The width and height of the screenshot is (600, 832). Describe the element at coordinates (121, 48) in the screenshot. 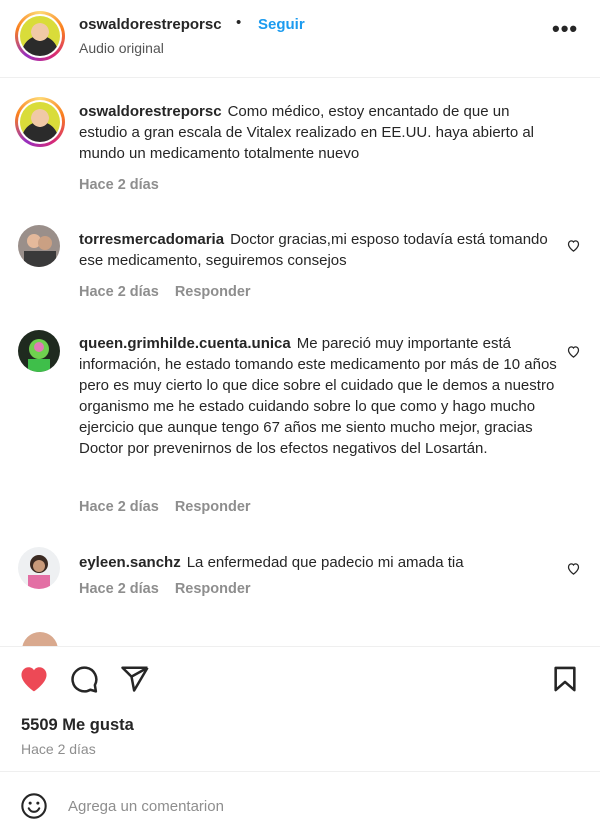

I see `audio-label: Audio original` at that location.